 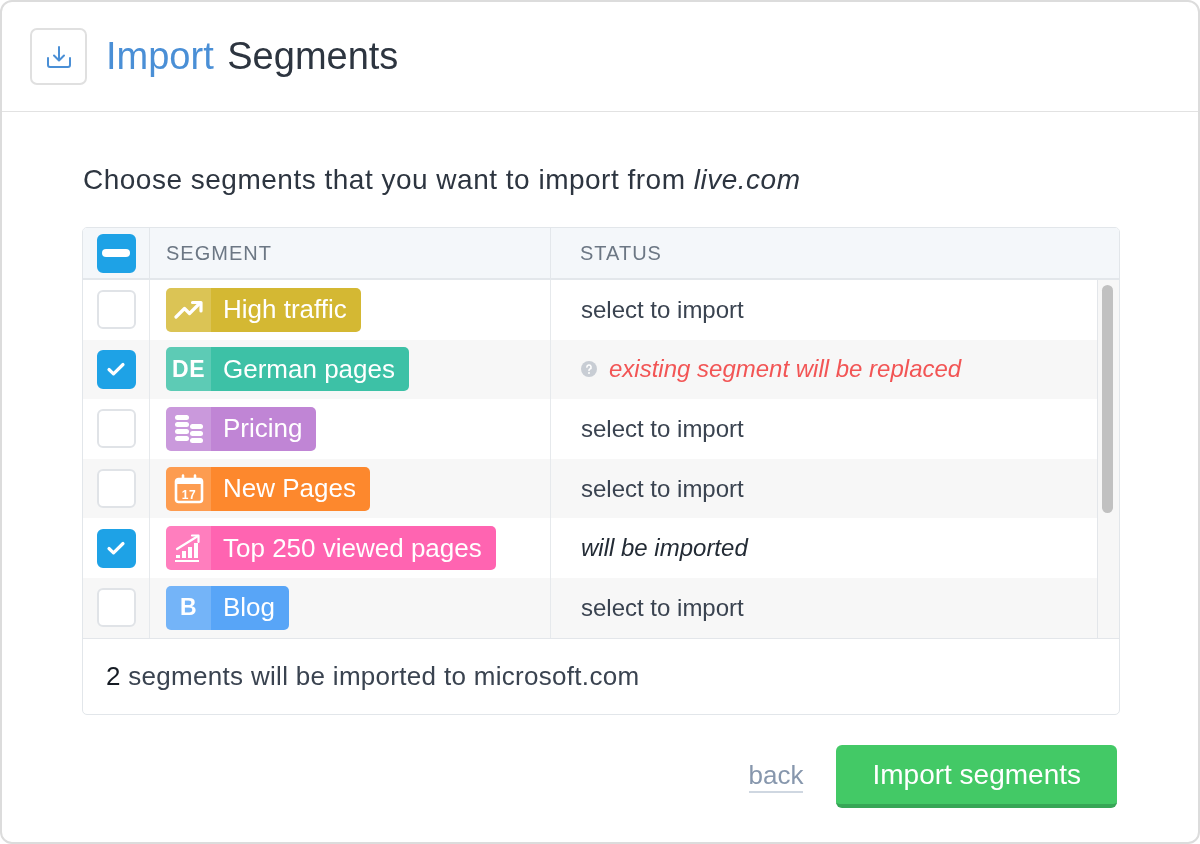 I want to click on status-text: existing segment will be replaced, so click(x=785, y=369).